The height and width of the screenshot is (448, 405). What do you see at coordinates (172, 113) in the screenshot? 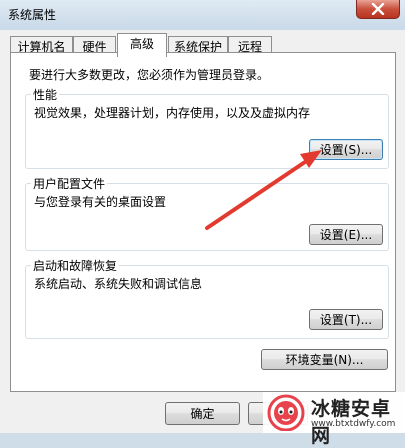
I see `performance-description: 视觉效果，处理器计划，内存使用，以及及虚拟内存` at bounding box center [172, 113].